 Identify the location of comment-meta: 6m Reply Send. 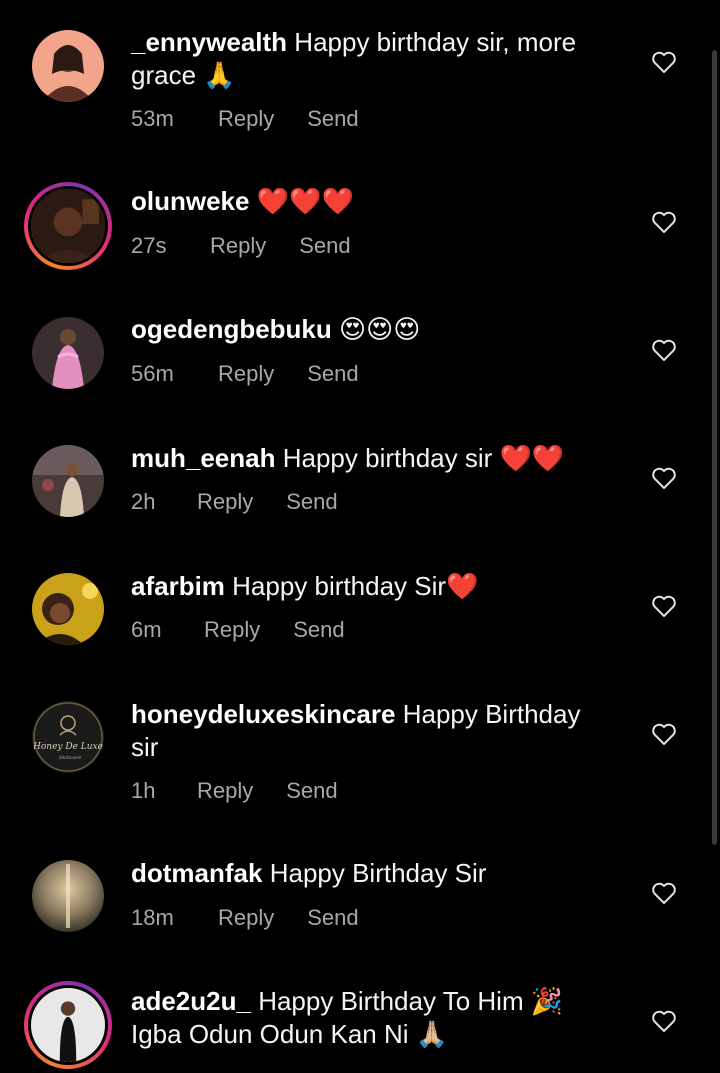
(238, 630).